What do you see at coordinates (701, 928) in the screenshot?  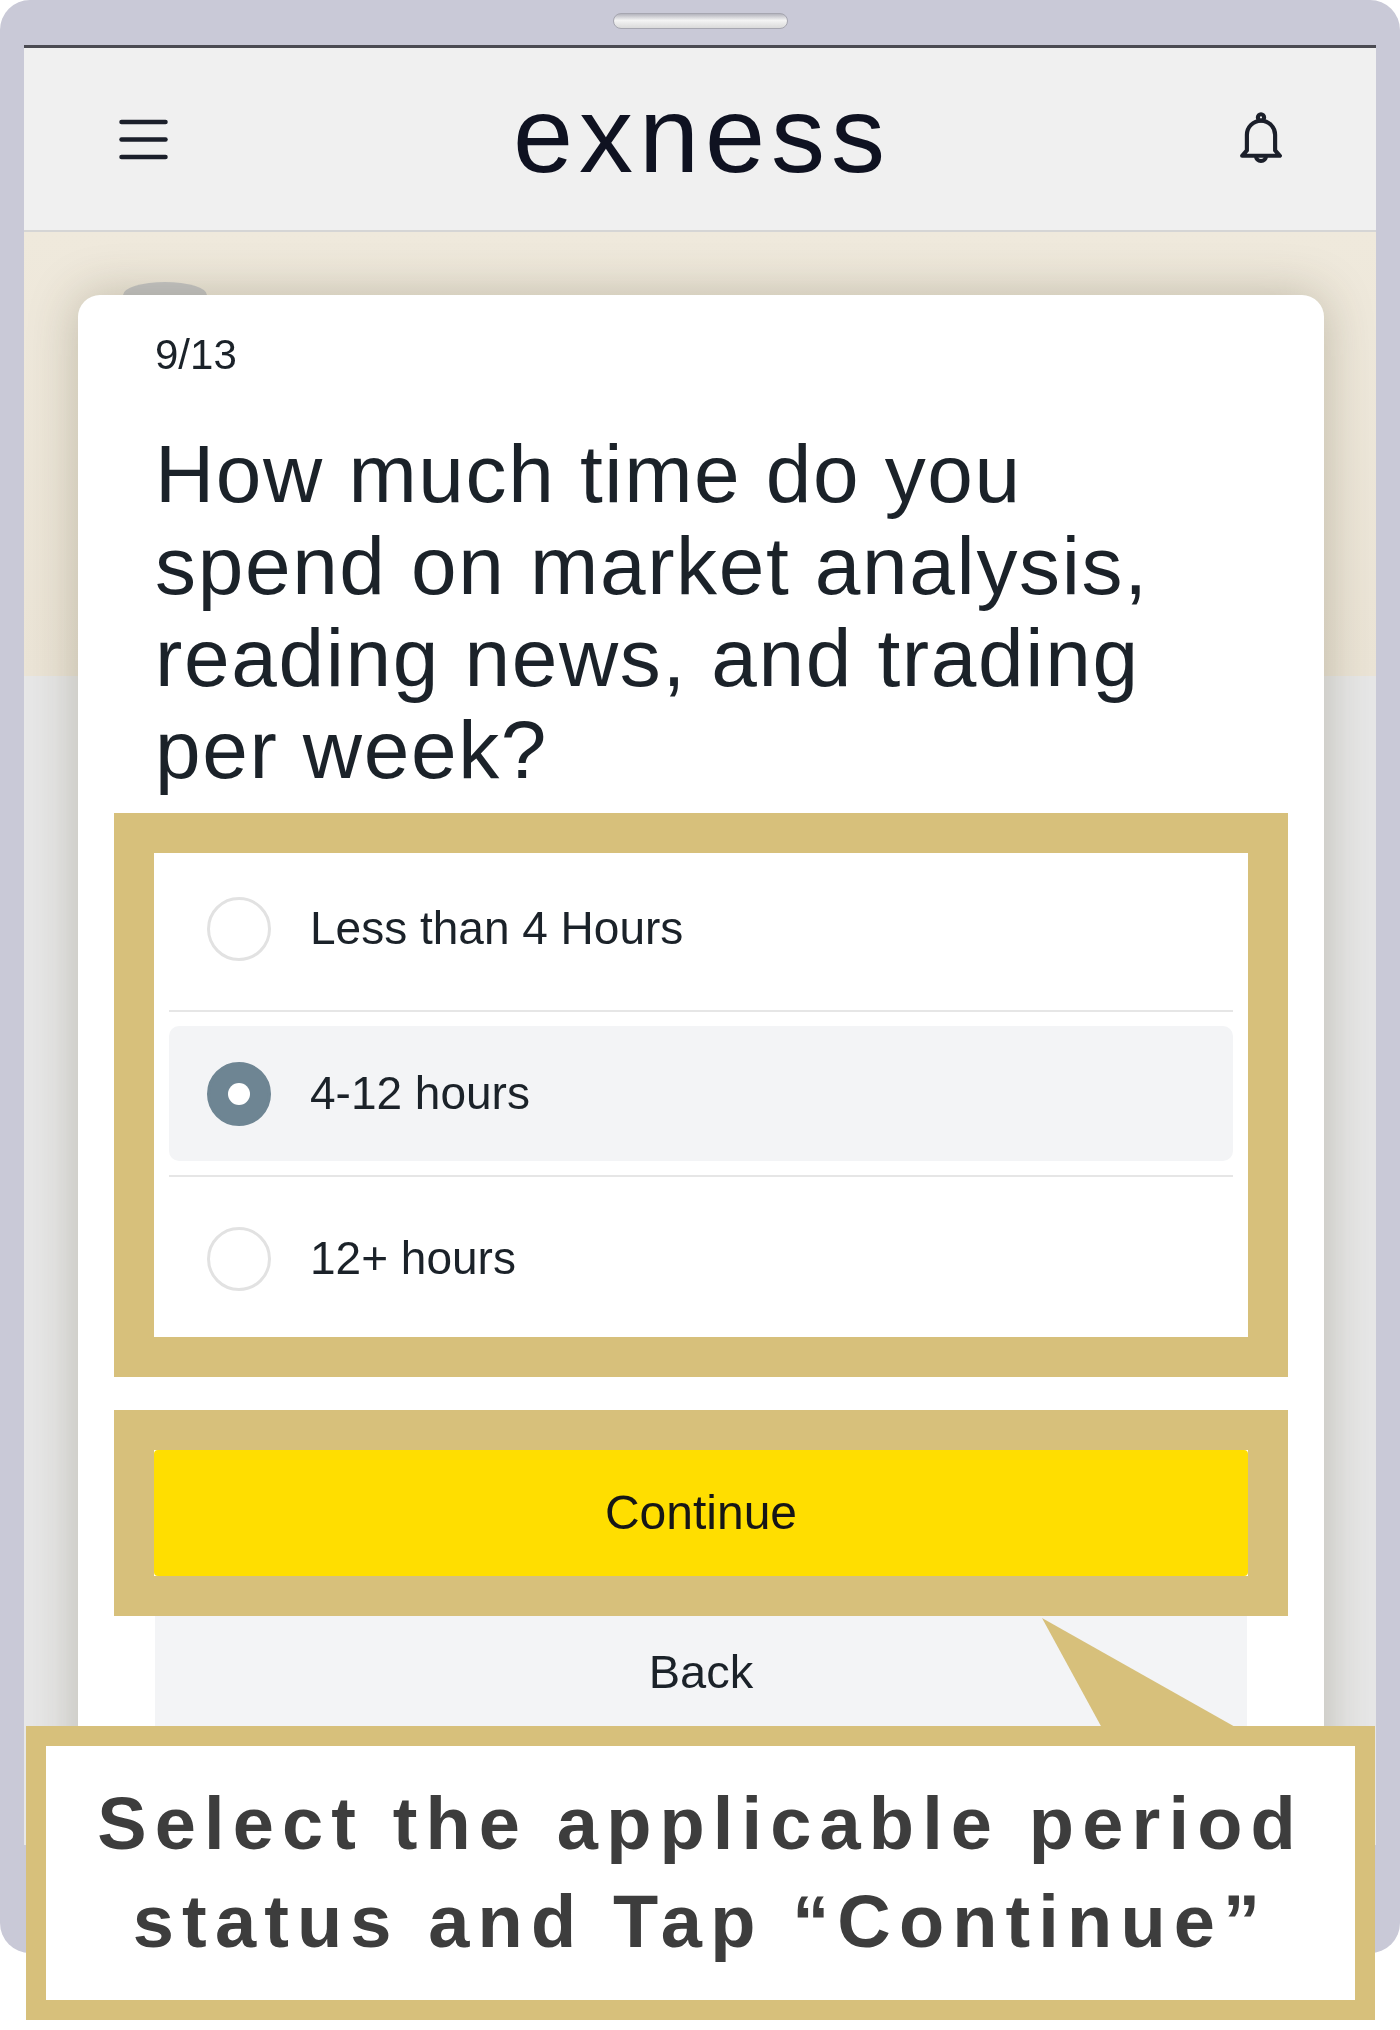 I see `answer-option: Less than 4 Hours` at bounding box center [701, 928].